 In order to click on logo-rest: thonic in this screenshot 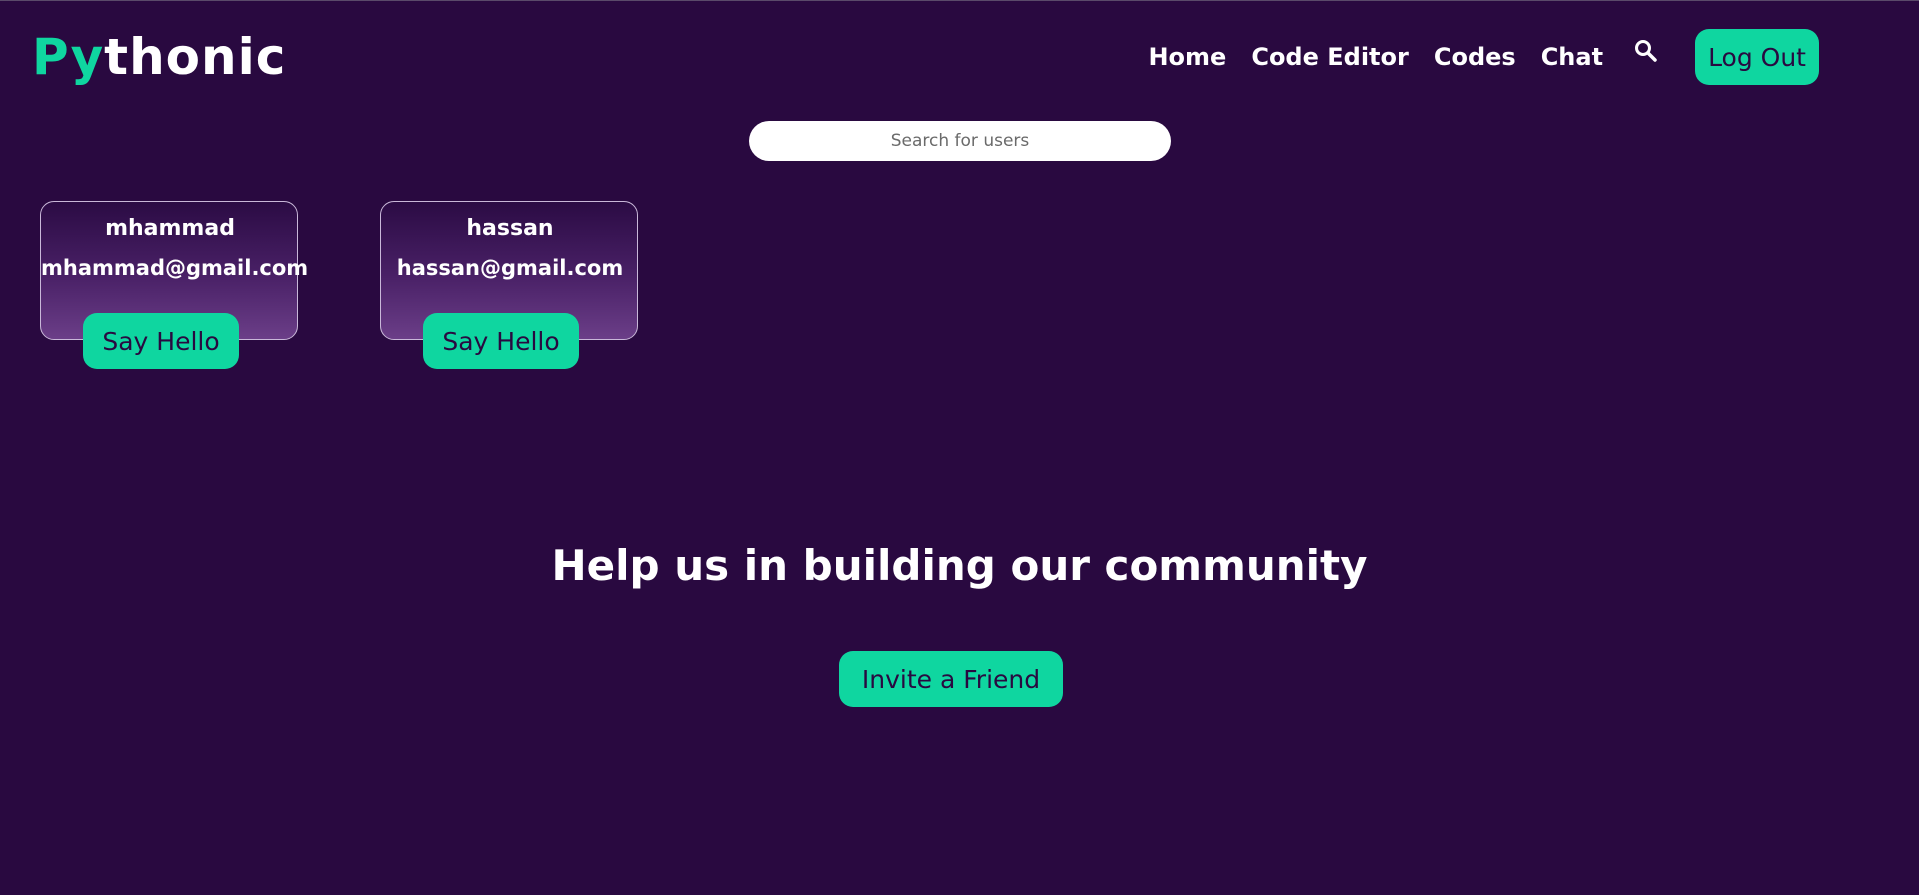, I will do `click(195, 57)`.